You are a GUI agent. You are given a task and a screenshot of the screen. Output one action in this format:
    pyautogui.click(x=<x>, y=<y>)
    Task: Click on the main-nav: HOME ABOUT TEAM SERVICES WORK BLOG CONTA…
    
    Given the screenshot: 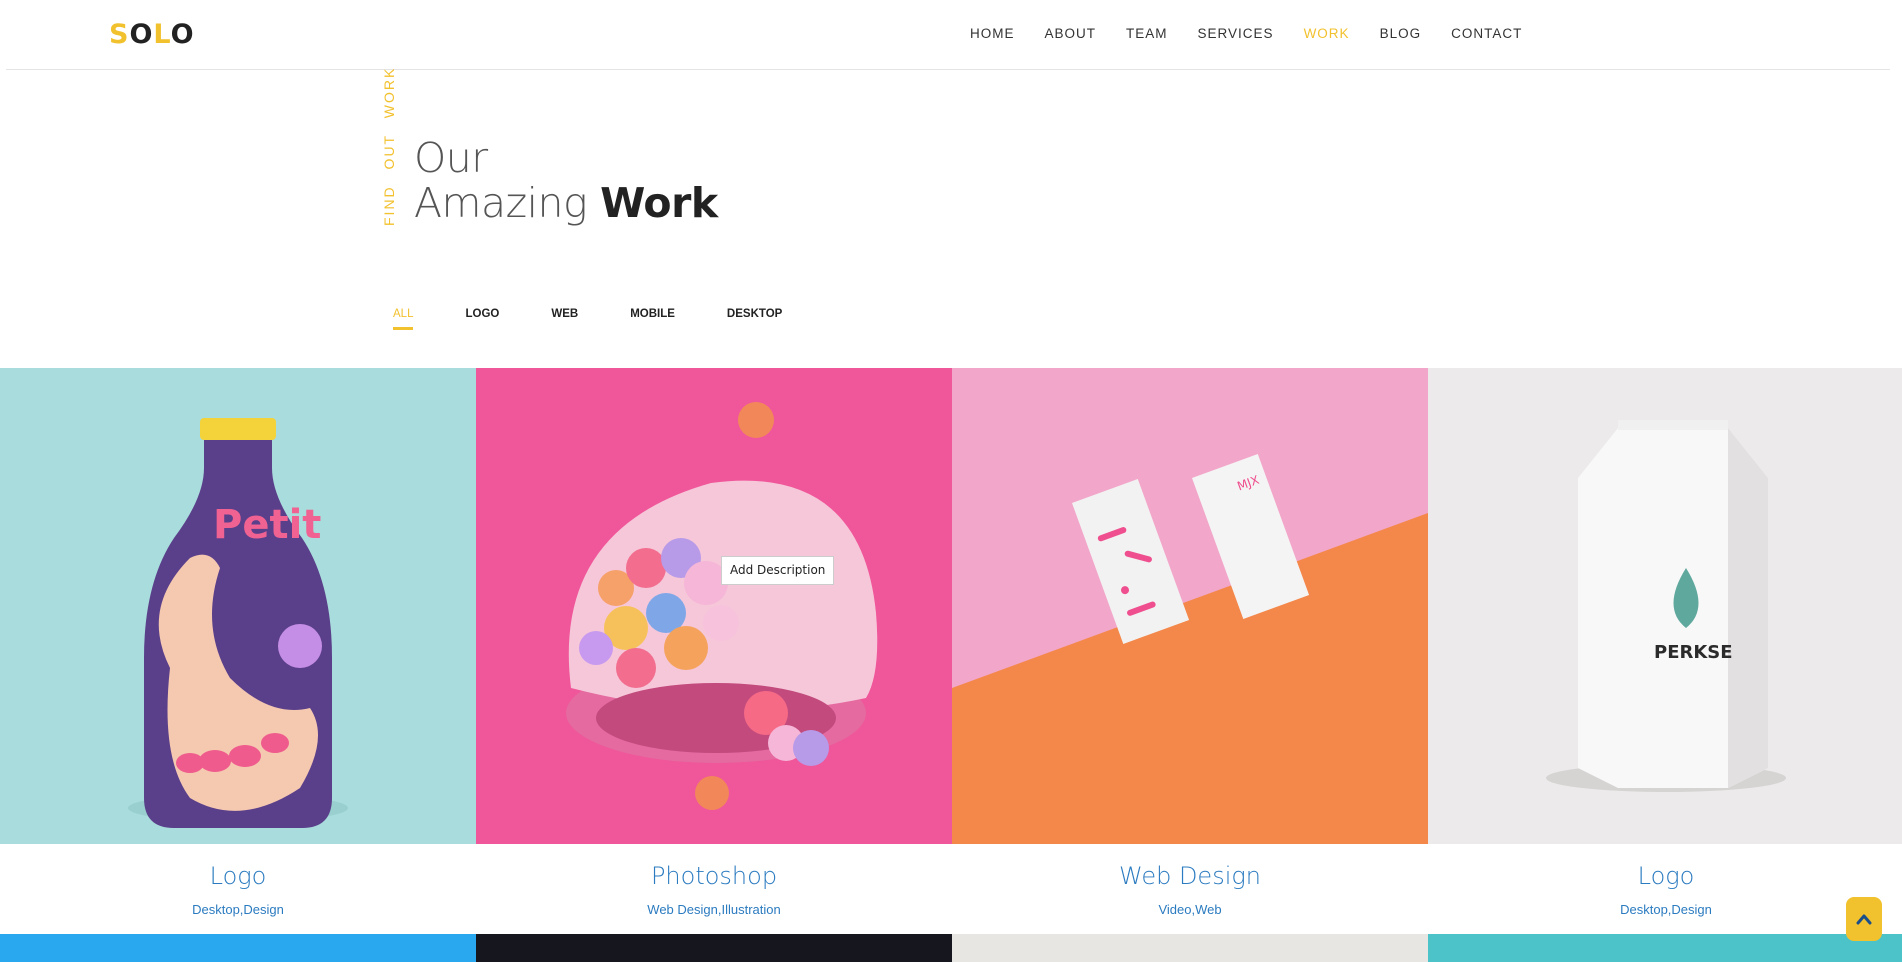 What is the action you would take?
    pyautogui.click(x=1261, y=34)
    